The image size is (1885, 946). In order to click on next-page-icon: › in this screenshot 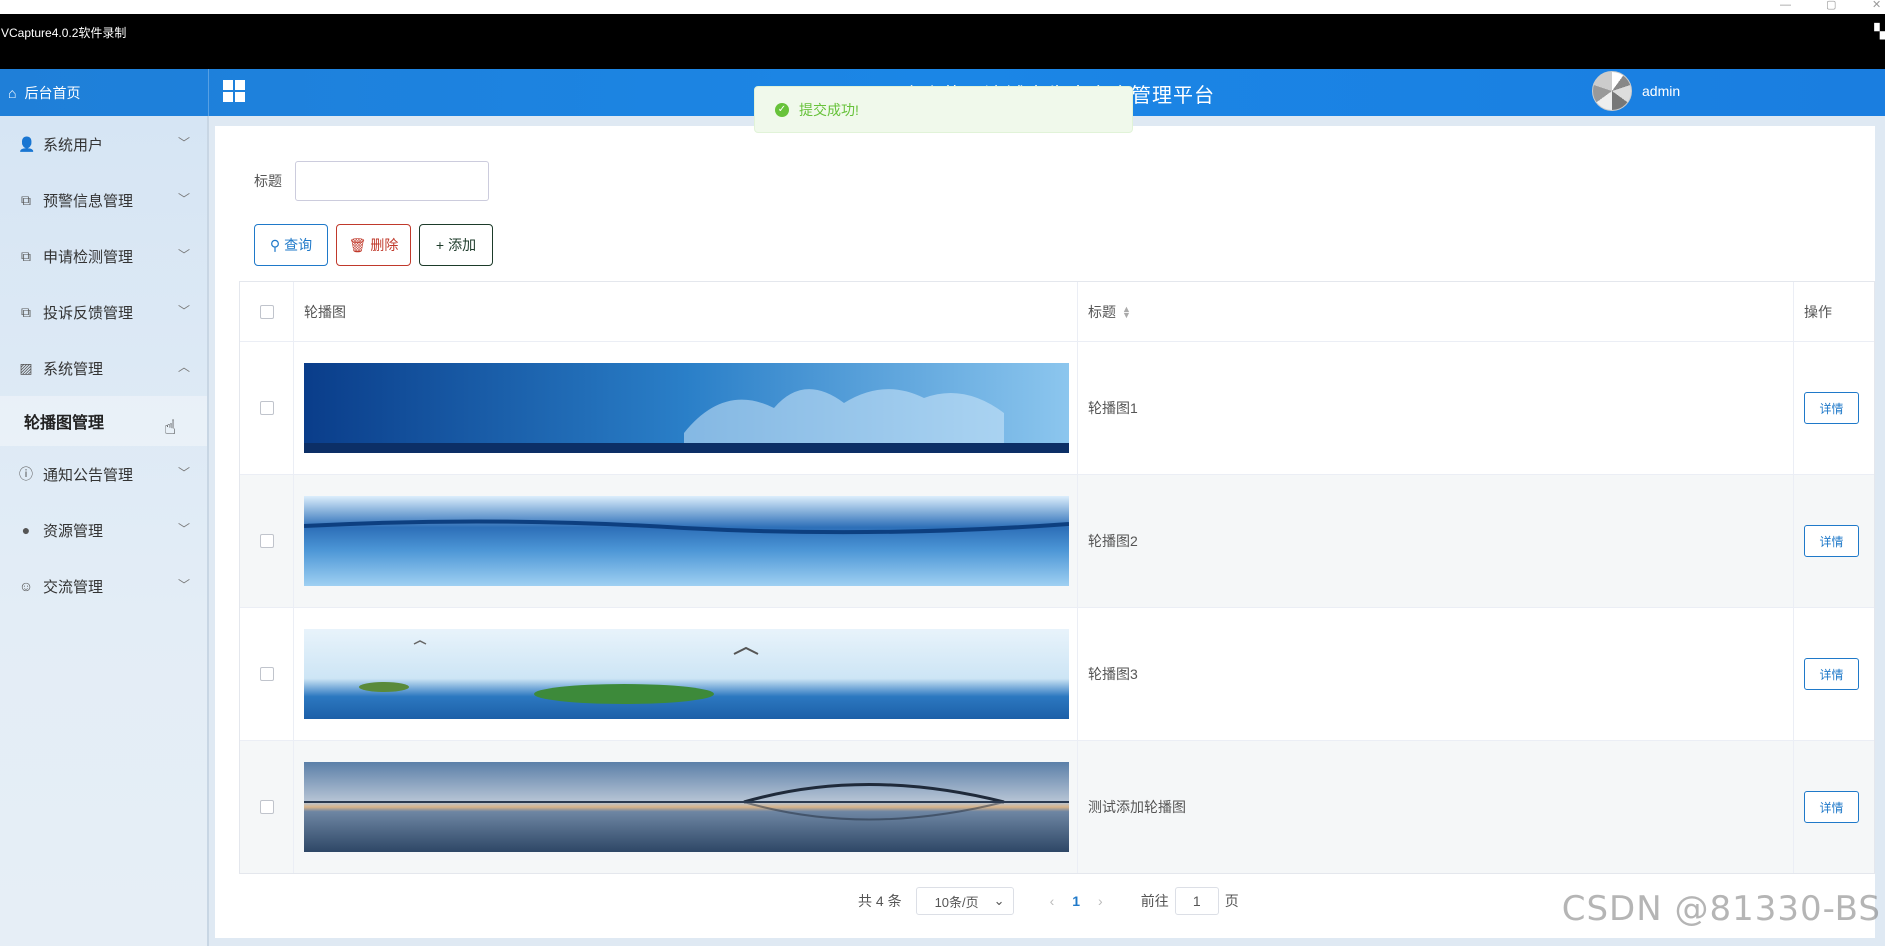, I will do `click(1100, 901)`.